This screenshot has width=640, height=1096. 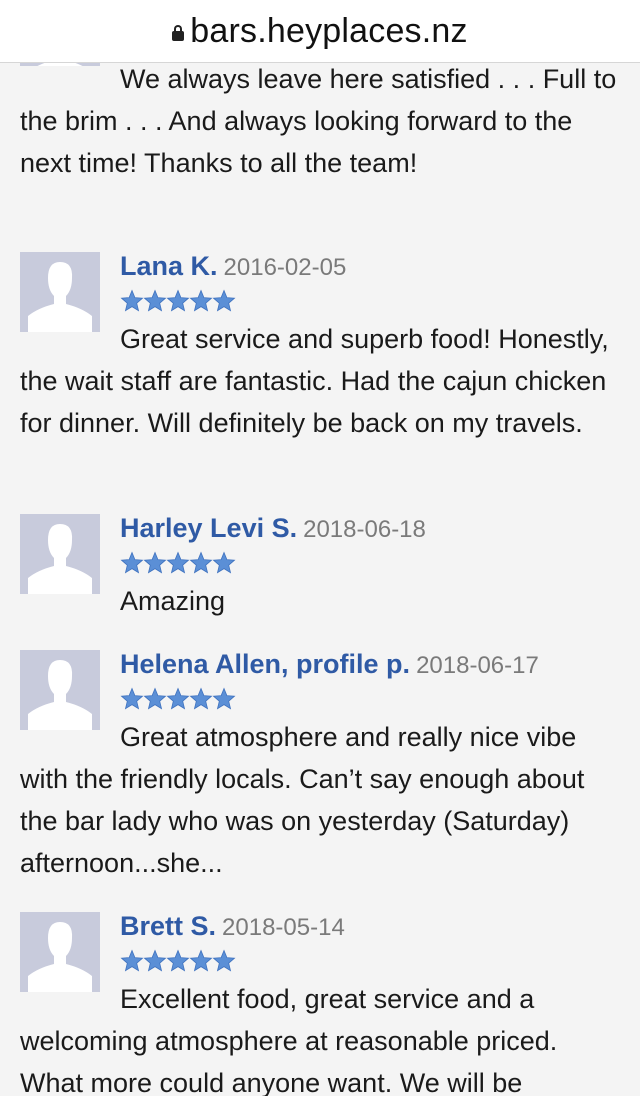 What do you see at coordinates (168, 926) in the screenshot?
I see `reviewer-name: Brett S.` at bounding box center [168, 926].